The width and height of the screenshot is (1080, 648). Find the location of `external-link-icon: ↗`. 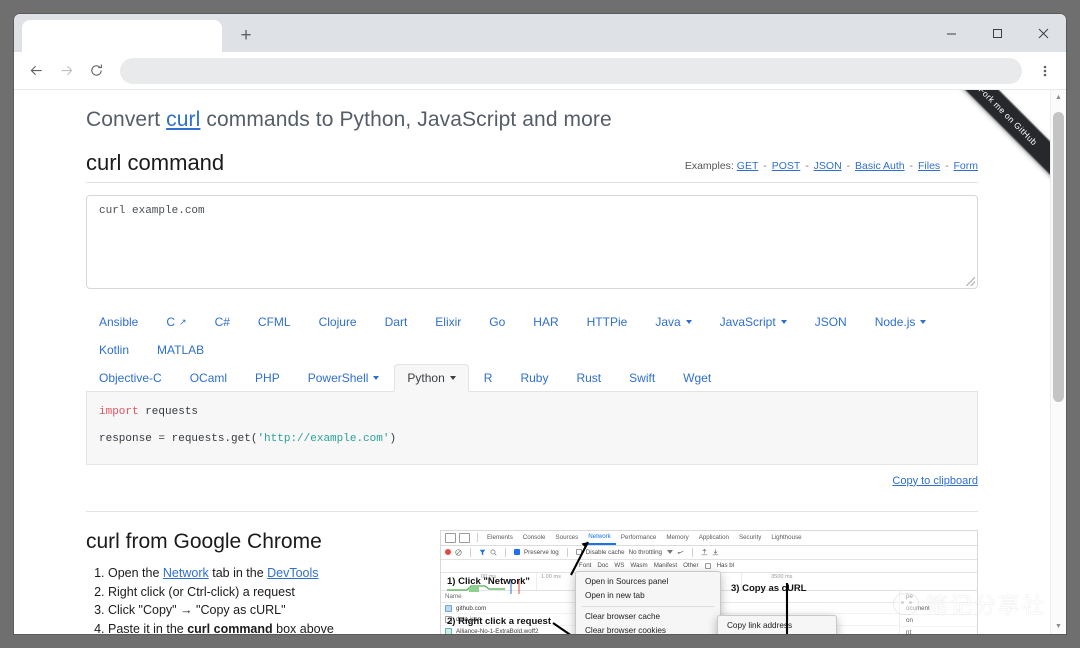

external-link-icon: ↗ is located at coordinates (183, 321).